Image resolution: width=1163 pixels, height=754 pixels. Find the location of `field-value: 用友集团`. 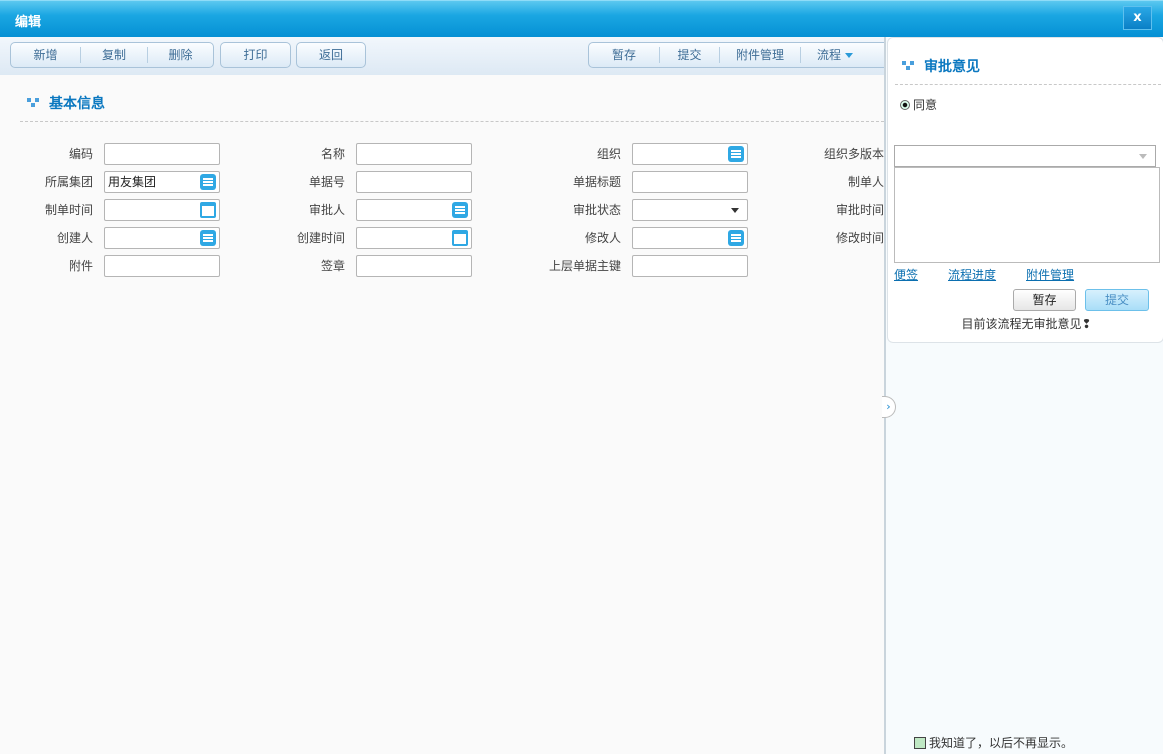

field-value: 用友集团 is located at coordinates (132, 182).